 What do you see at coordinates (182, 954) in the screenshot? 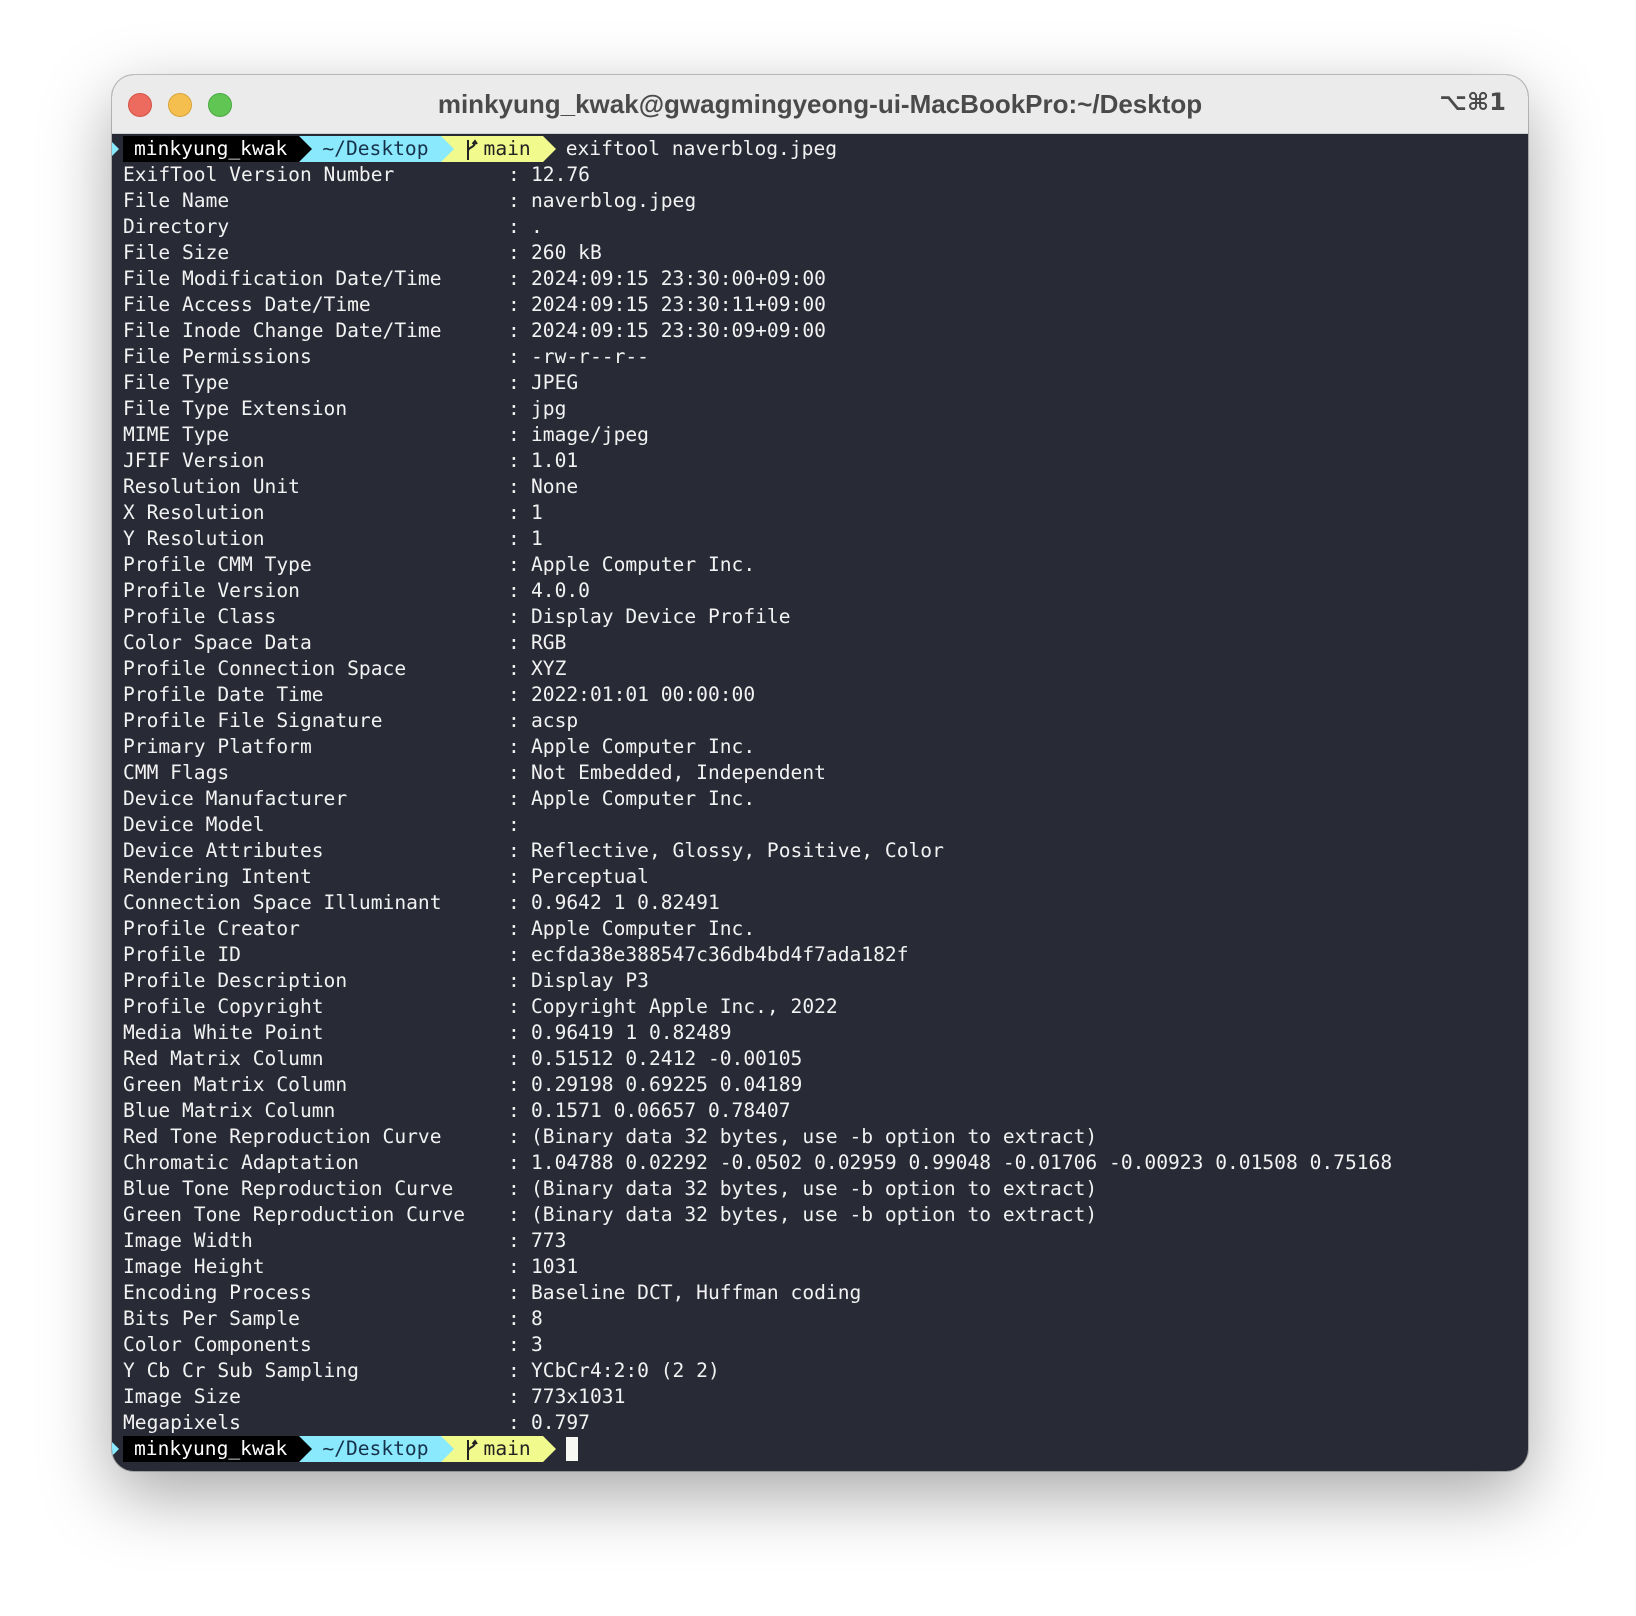
I see `exif-key: Profile ID` at bounding box center [182, 954].